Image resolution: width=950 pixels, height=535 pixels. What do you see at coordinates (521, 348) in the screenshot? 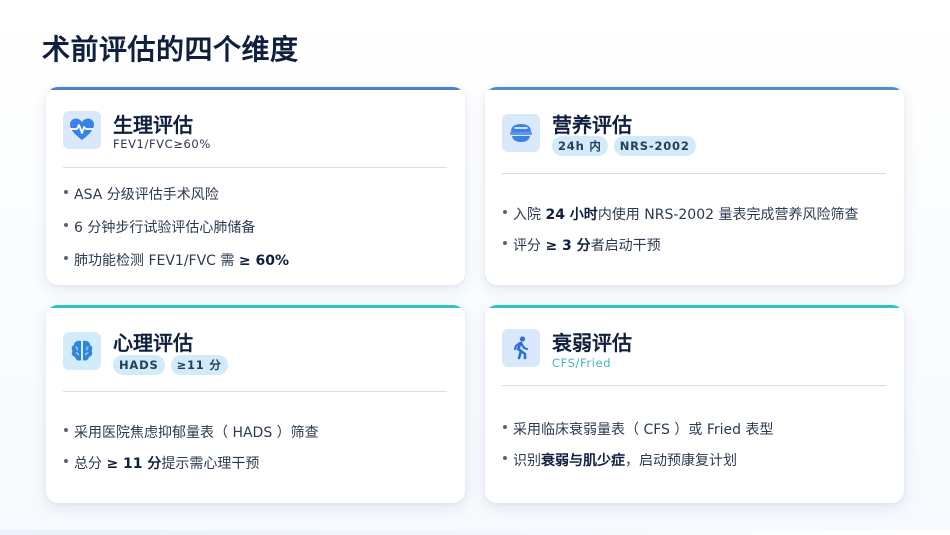
I see `walking-person-icon` at bounding box center [521, 348].